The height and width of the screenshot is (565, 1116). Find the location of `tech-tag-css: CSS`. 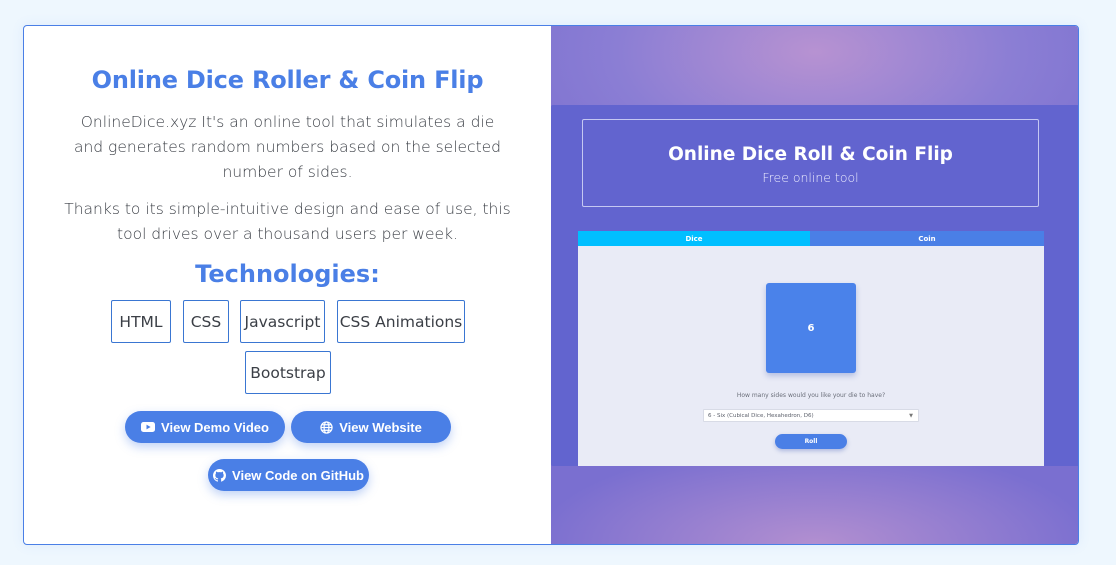

tech-tag-css: CSS is located at coordinates (206, 321).